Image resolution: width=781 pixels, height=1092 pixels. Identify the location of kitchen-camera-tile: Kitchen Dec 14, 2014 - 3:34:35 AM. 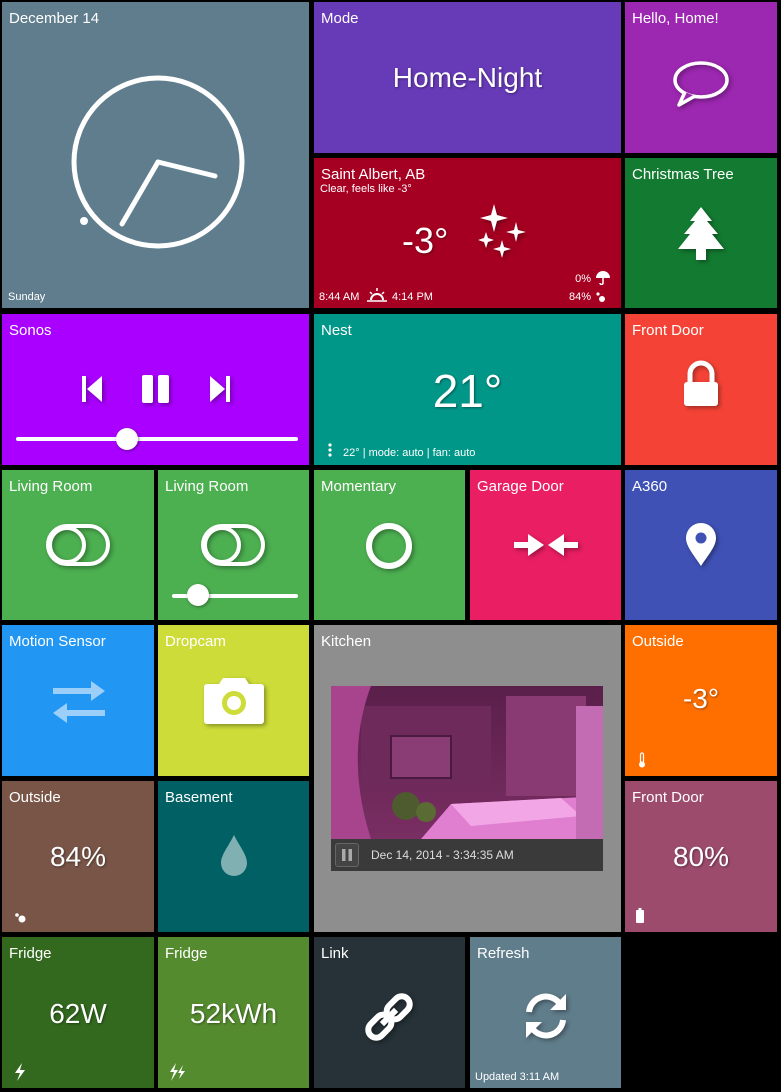
(467, 778).